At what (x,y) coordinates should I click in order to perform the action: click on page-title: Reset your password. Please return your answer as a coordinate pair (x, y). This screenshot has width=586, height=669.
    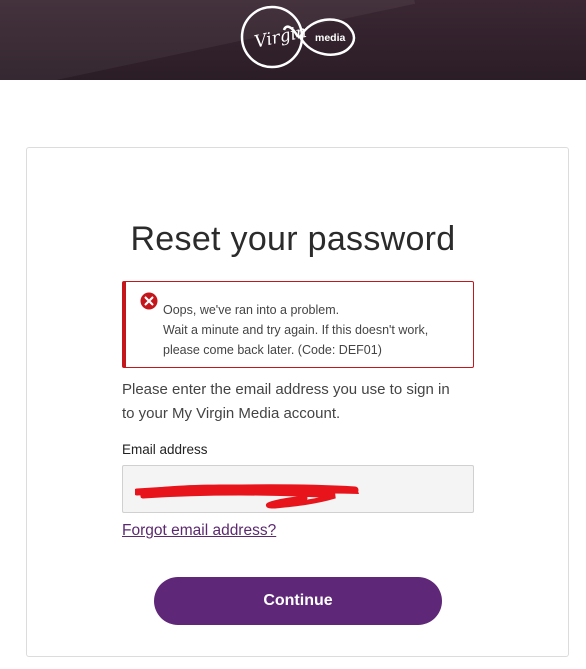
    Looking at the image, I should click on (293, 238).